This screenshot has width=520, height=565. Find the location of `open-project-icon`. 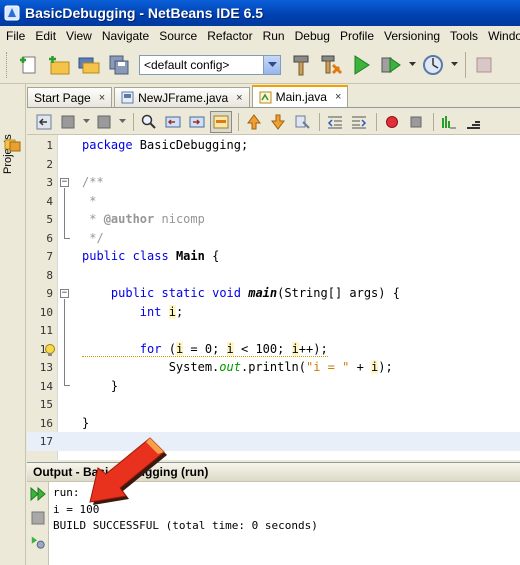

open-project-icon is located at coordinates (89, 65).